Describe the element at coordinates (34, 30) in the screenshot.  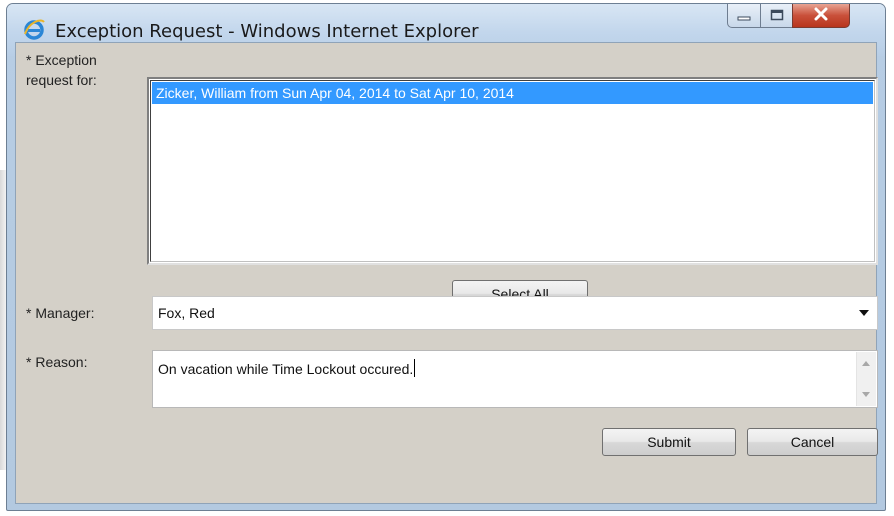
I see `internet-explorer-icon` at that location.